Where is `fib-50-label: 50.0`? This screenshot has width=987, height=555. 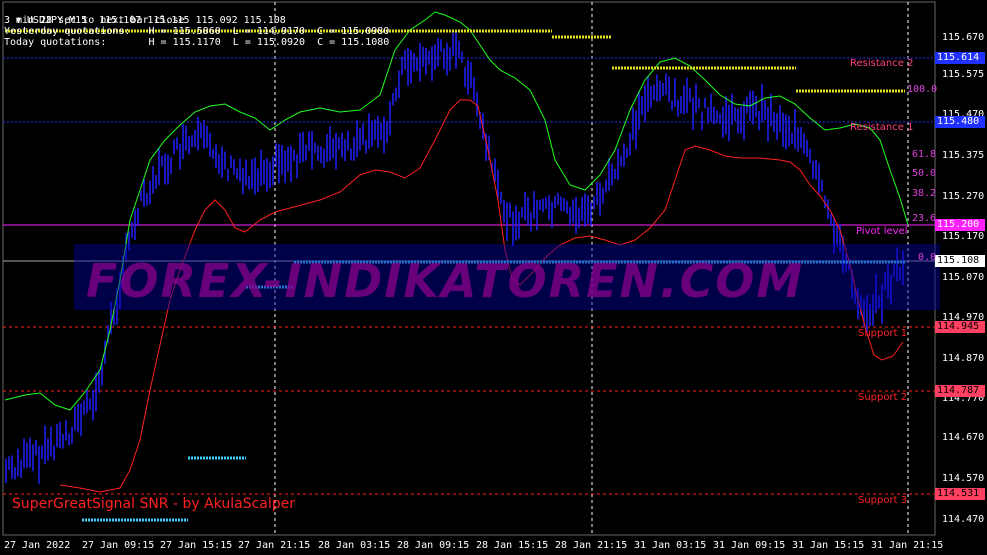
fib-50-label: 50.0 is located at coordinates (924, 173).